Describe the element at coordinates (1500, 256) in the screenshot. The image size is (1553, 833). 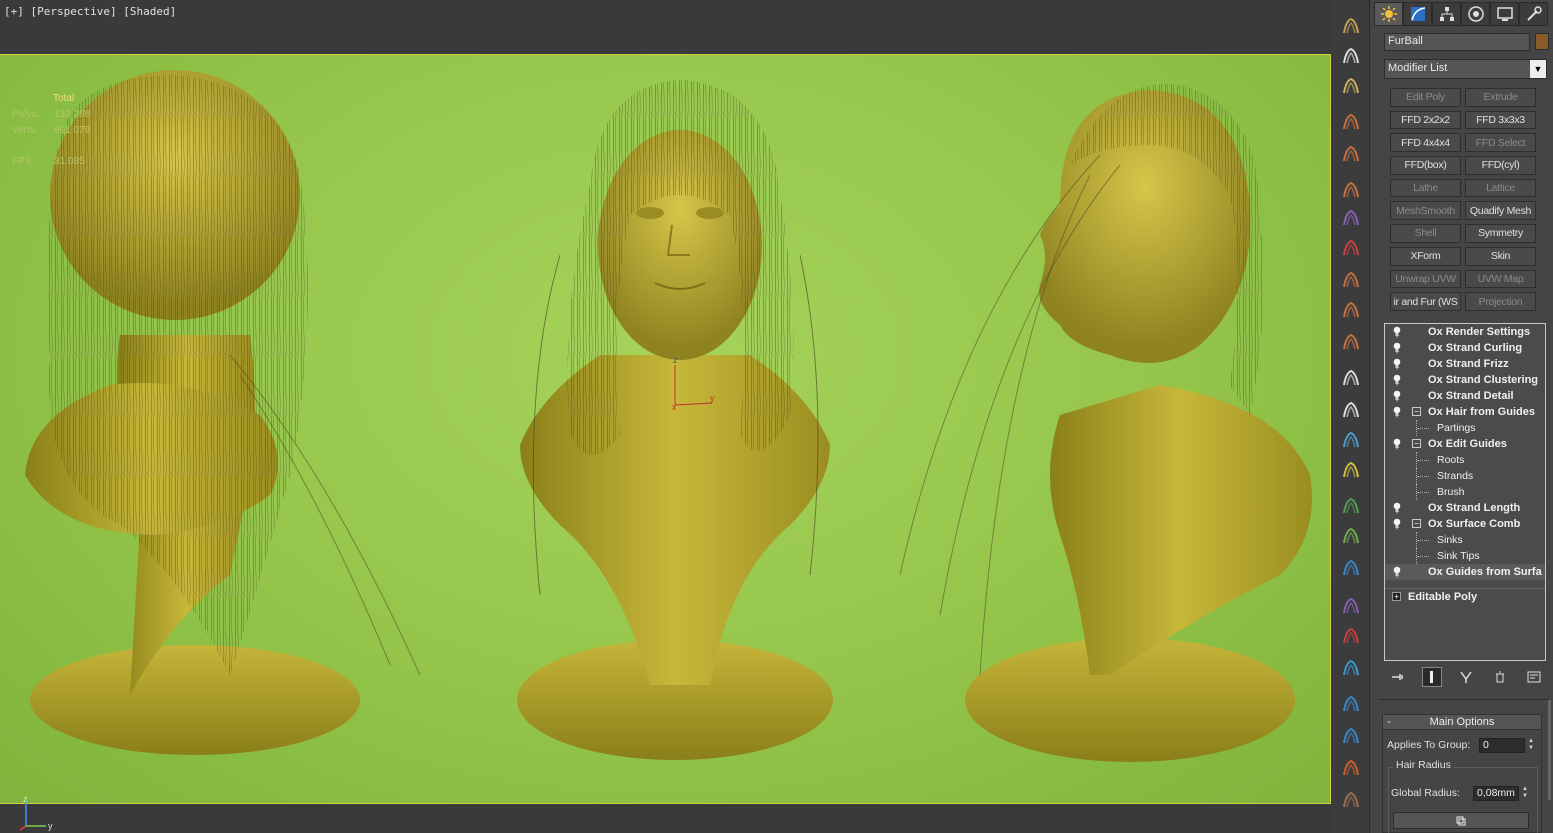
I see `modifier-button: Skin` at that location.